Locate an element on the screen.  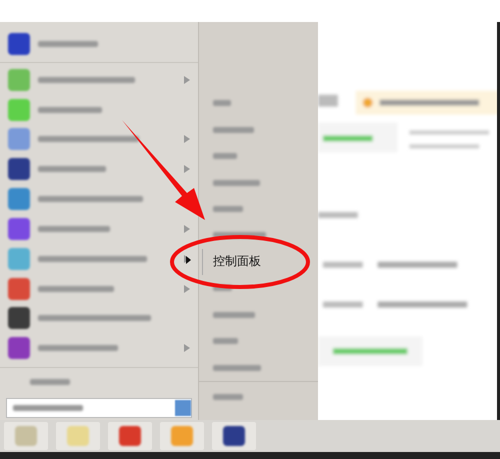
search-icon is located at coordinates (183, 408).